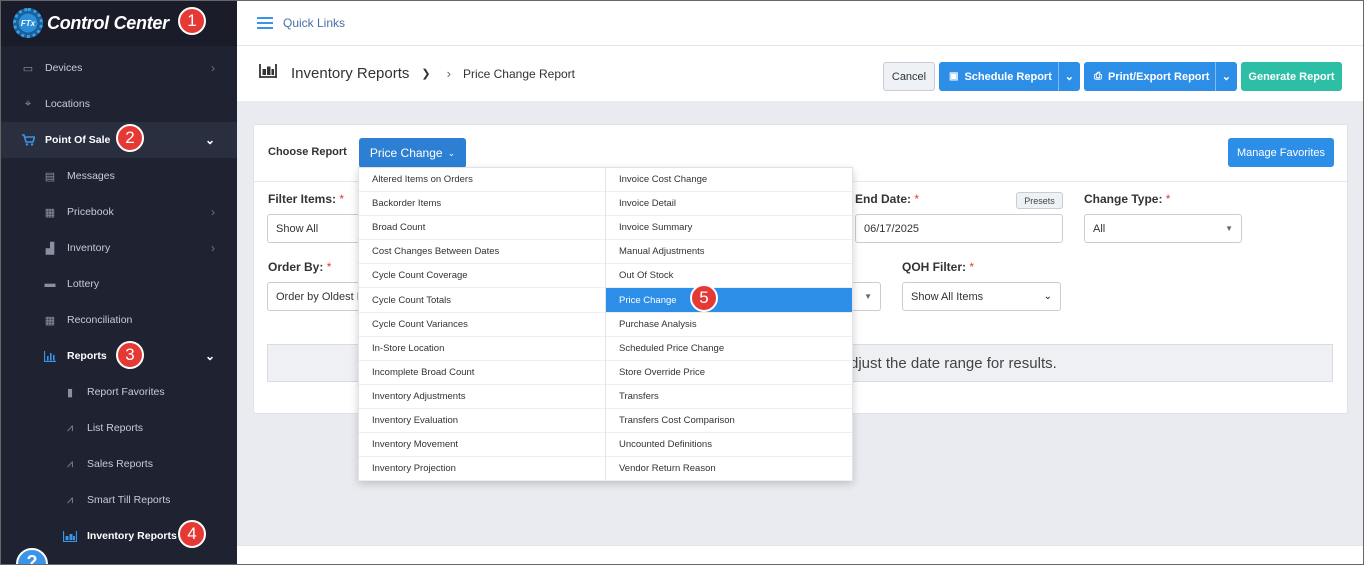 This screenshot has height=565, width=1364. Describe the element at coordinates (729, 180) in the screenshot. I see `menu-item: Invoice Cost Change` at that location.